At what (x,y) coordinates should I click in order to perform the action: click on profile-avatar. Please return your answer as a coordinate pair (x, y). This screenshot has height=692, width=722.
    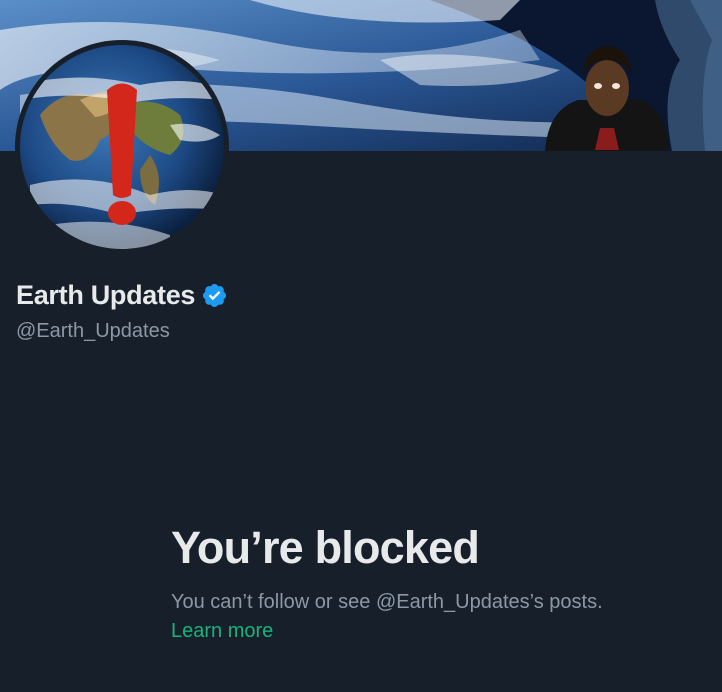
    Looking at the image, I should click on (122, 147).